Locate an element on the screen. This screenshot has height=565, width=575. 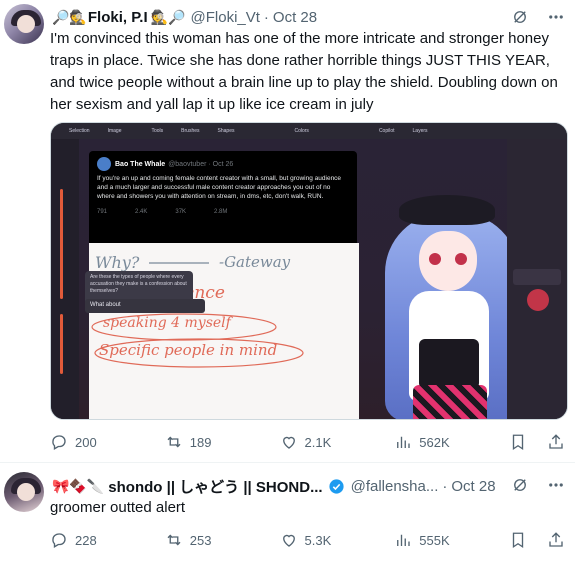
verified-badge-icon is located at coordinates (336, 486).